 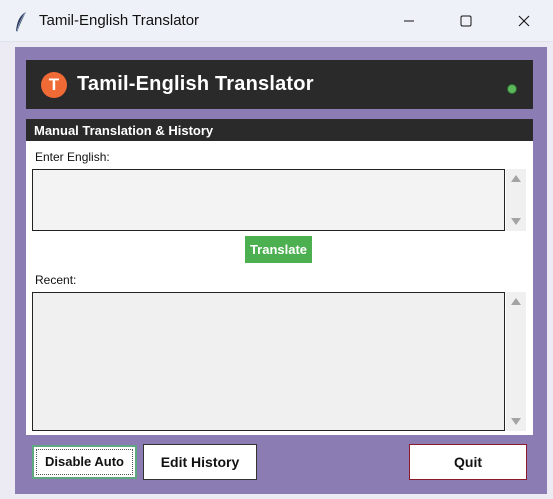 What do you see at coordinates (468, 462) in the screenshot?
I see `quit-button: Quit` at bounding box center [468, 462].